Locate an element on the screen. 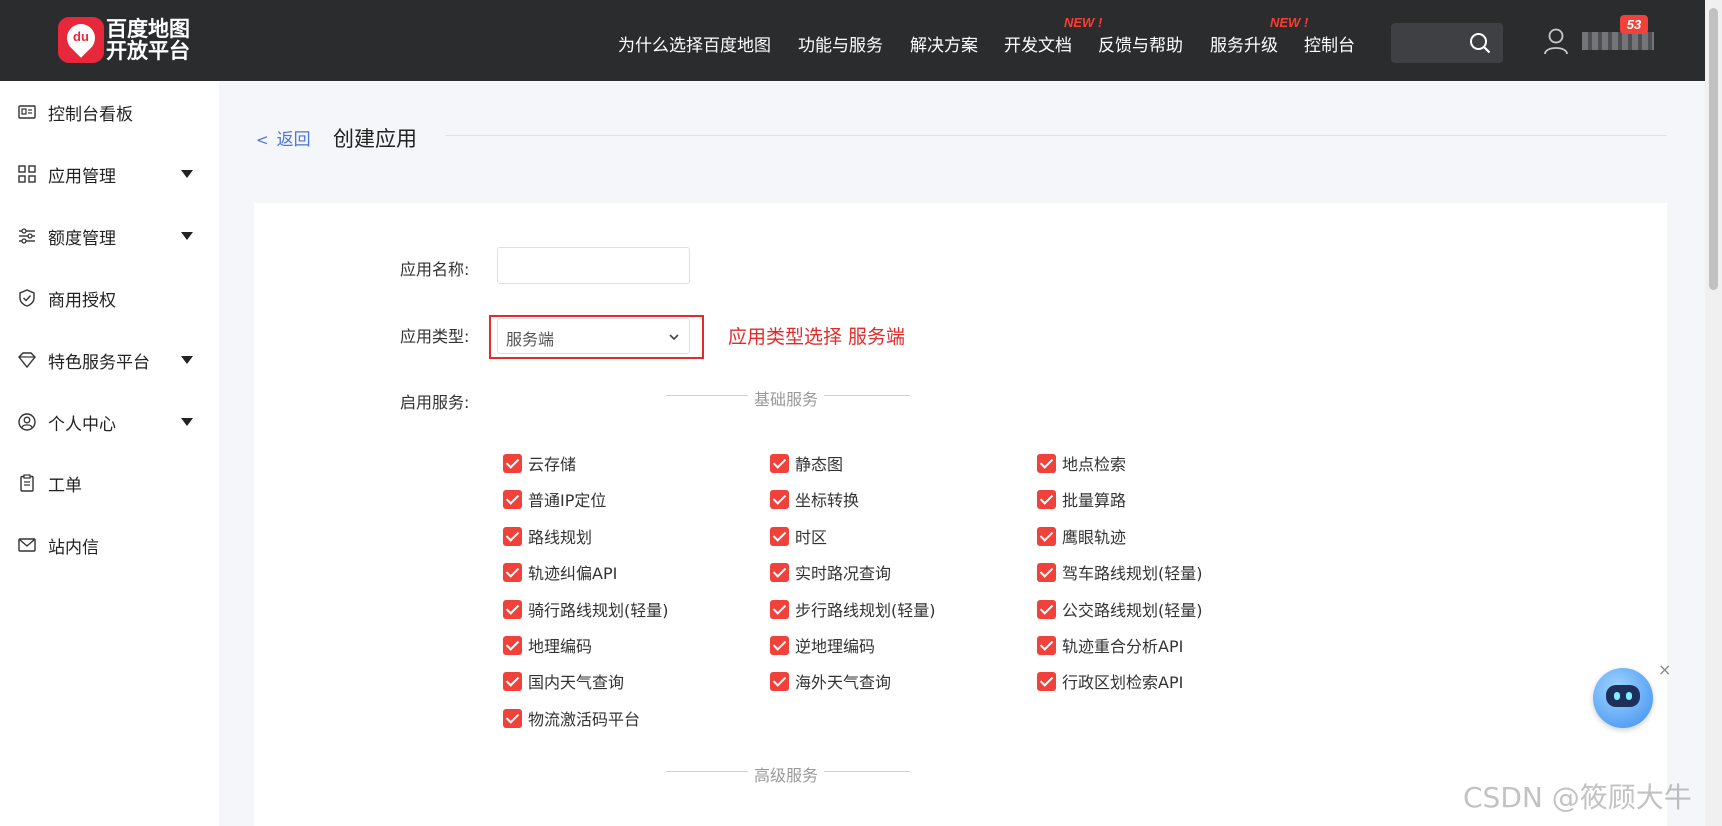  sidebar-item-personal-center: 个人中心 is located at coordinates (109, 422).